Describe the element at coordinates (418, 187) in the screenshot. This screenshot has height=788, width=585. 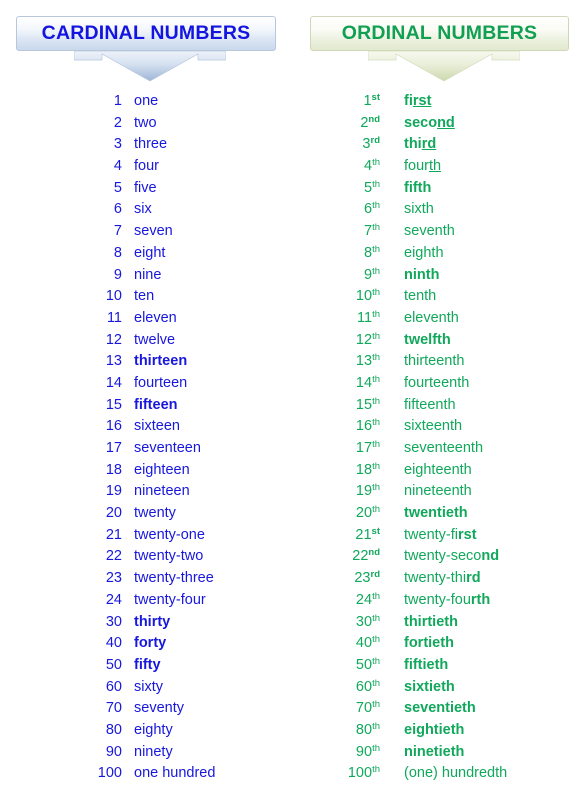
I see `ordinal-word-stem: fifth` at that location.